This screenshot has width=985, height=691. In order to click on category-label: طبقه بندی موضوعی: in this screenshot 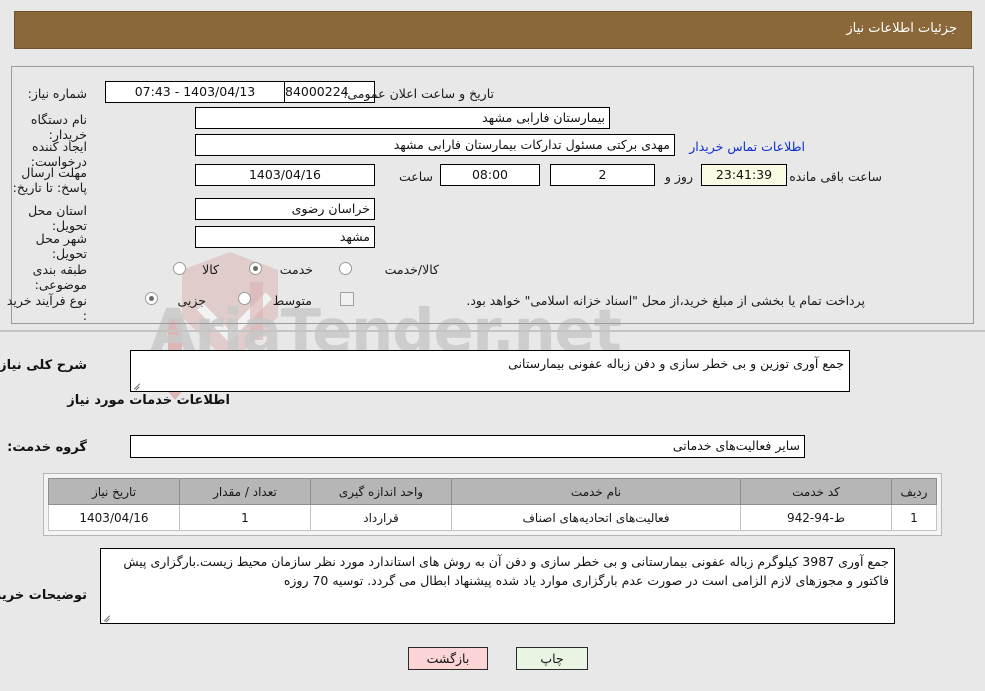, I will do `click(59, 277)`.